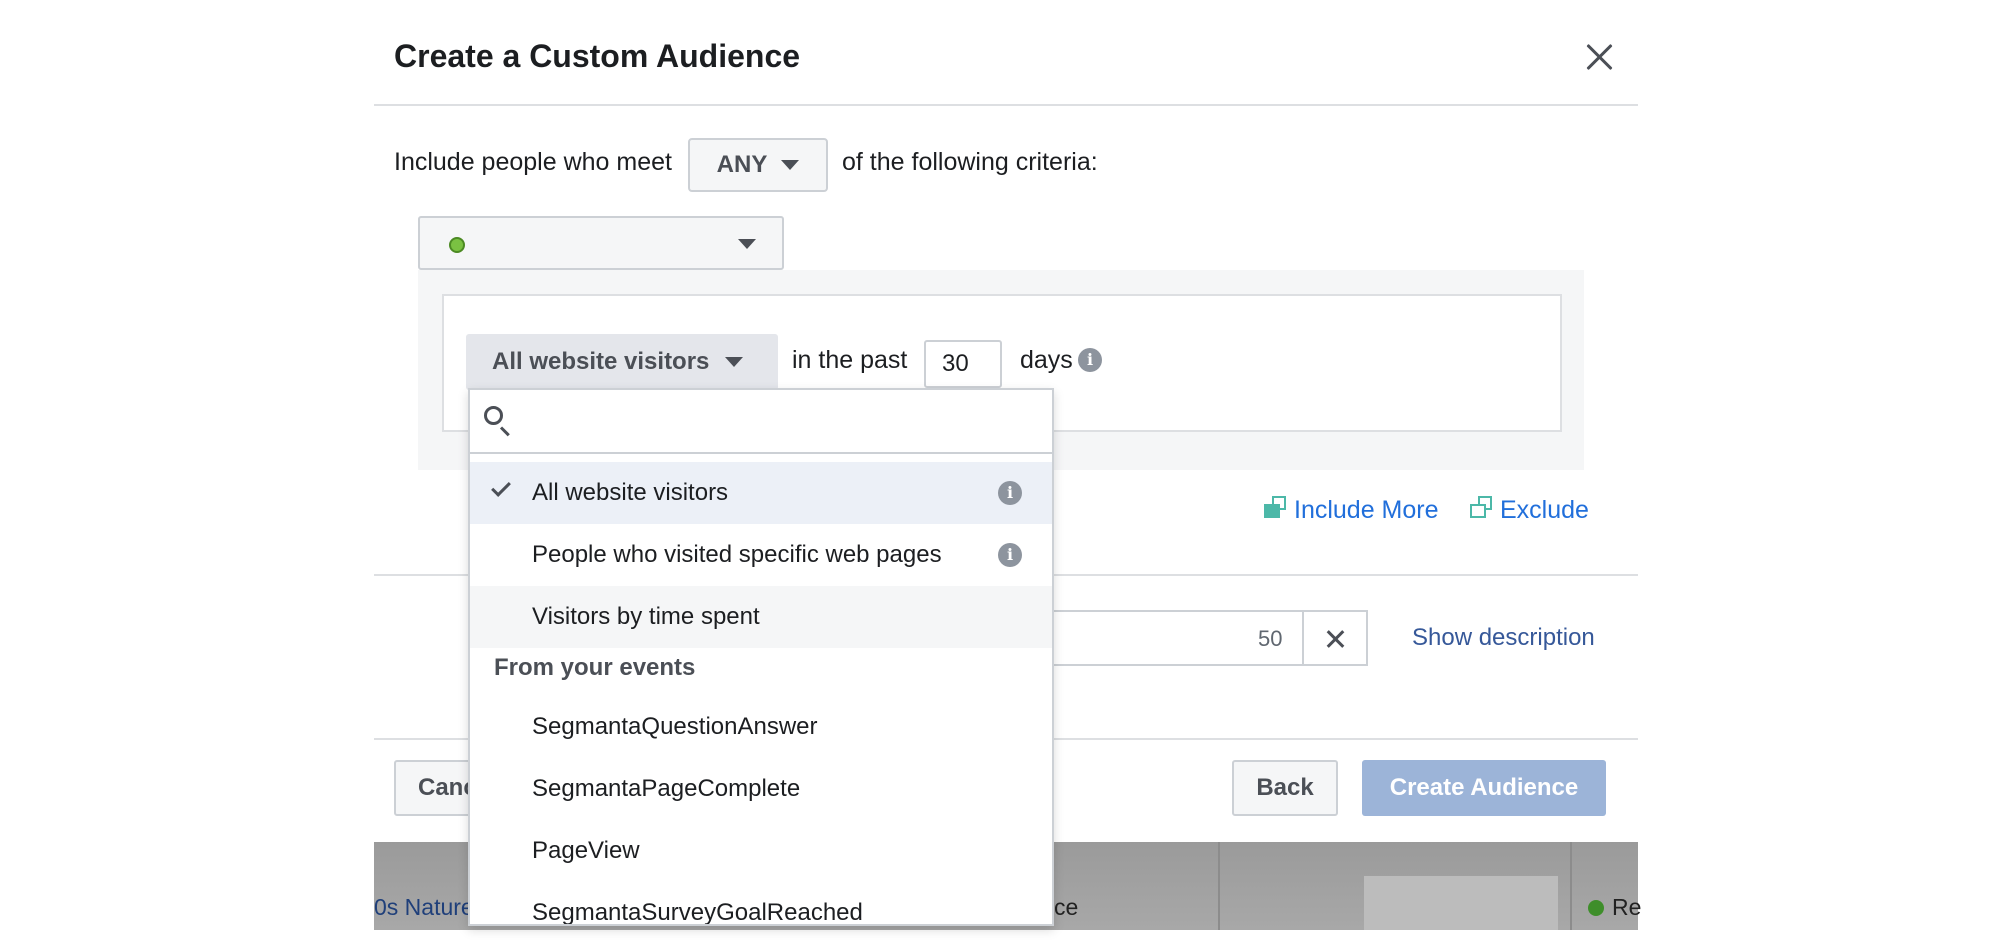  I want to click on visitor-type-dropdown: All website visitors, so click(622, 362).